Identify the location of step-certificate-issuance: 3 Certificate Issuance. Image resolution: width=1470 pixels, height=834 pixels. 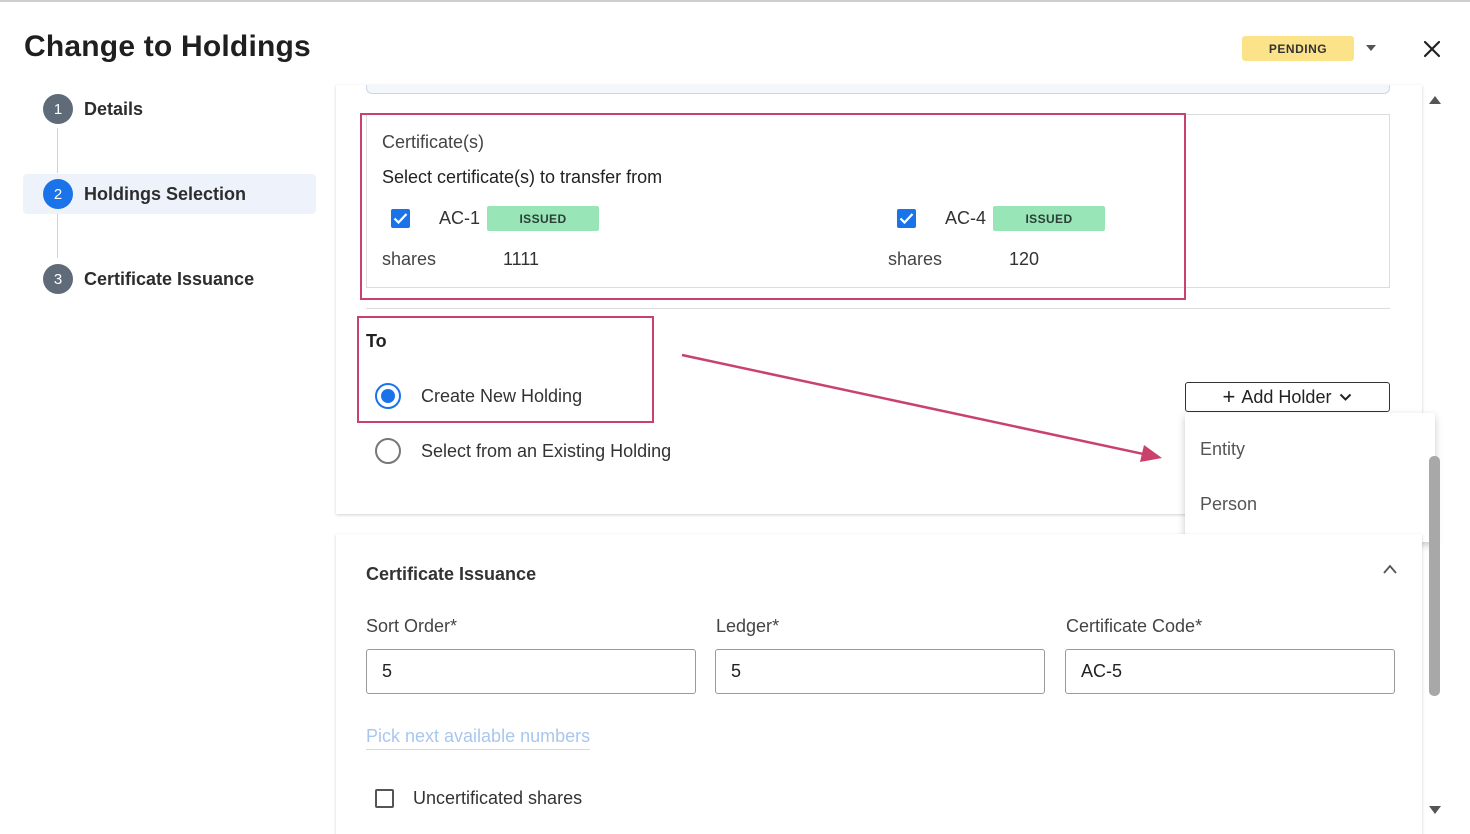
(169, 279).